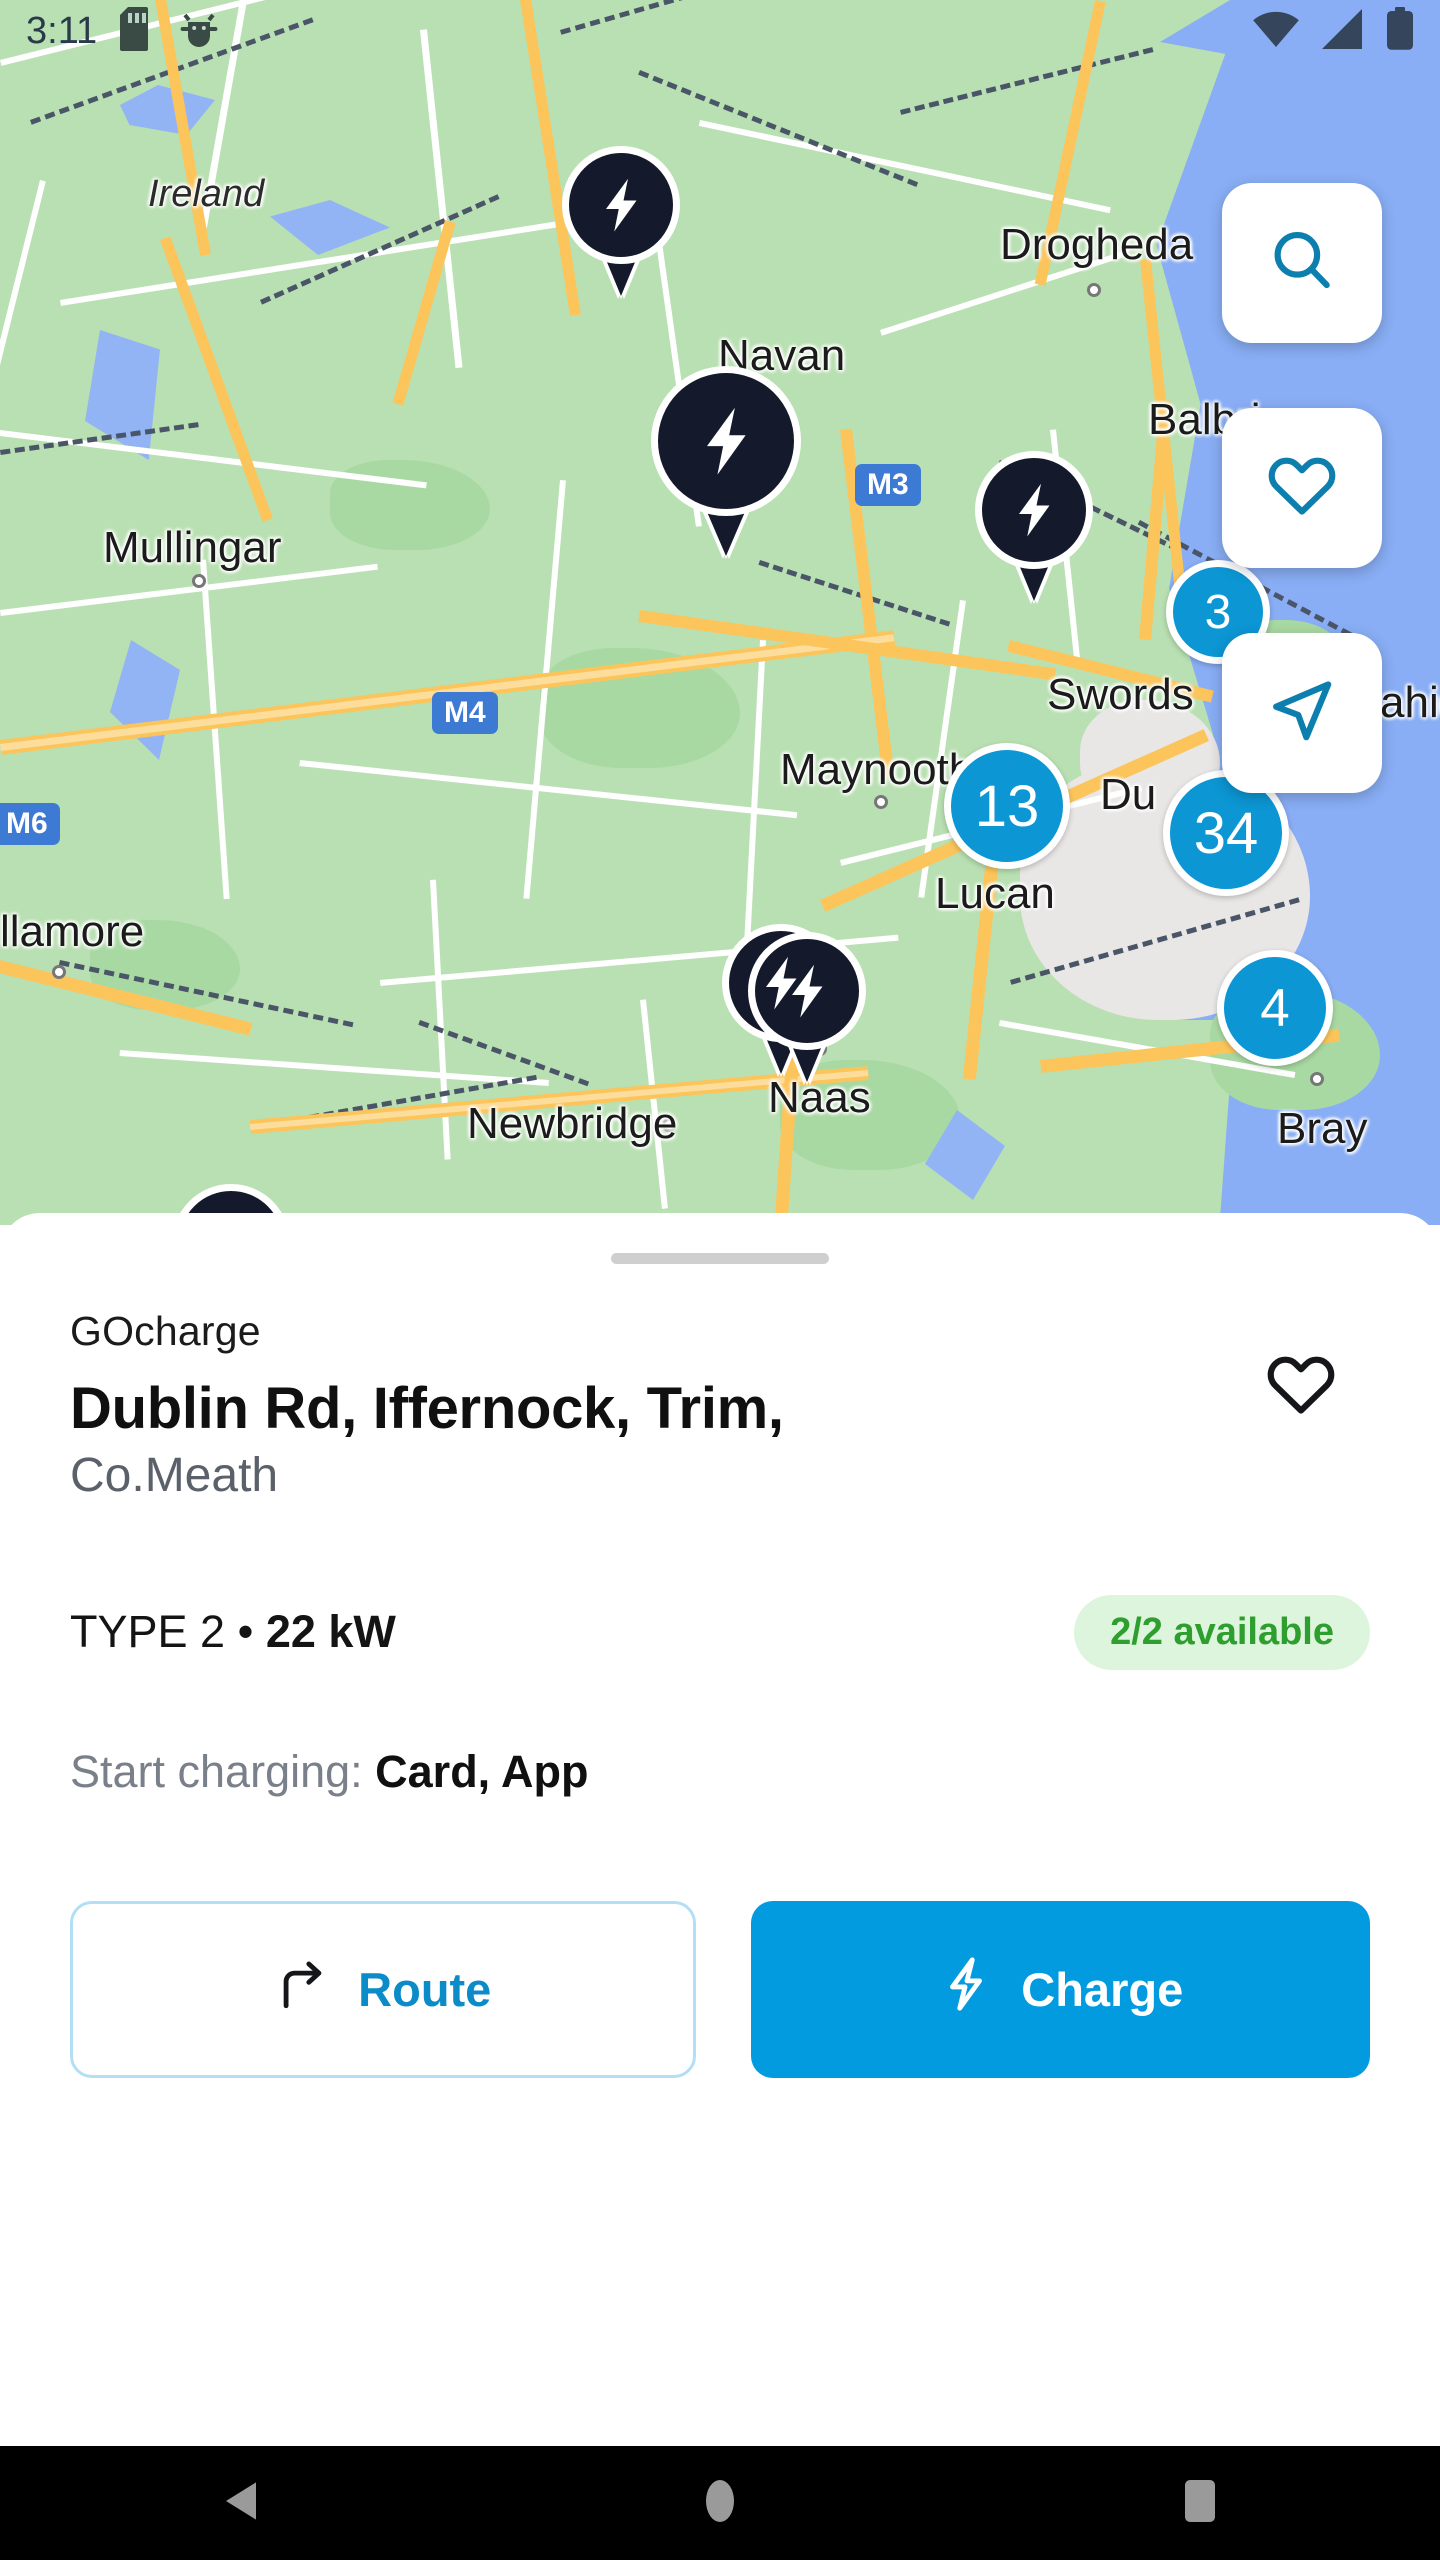 The width and height of the screenshot is (1440, 2560). I want to click on charge-button: Charge, so click(1060, 1989).